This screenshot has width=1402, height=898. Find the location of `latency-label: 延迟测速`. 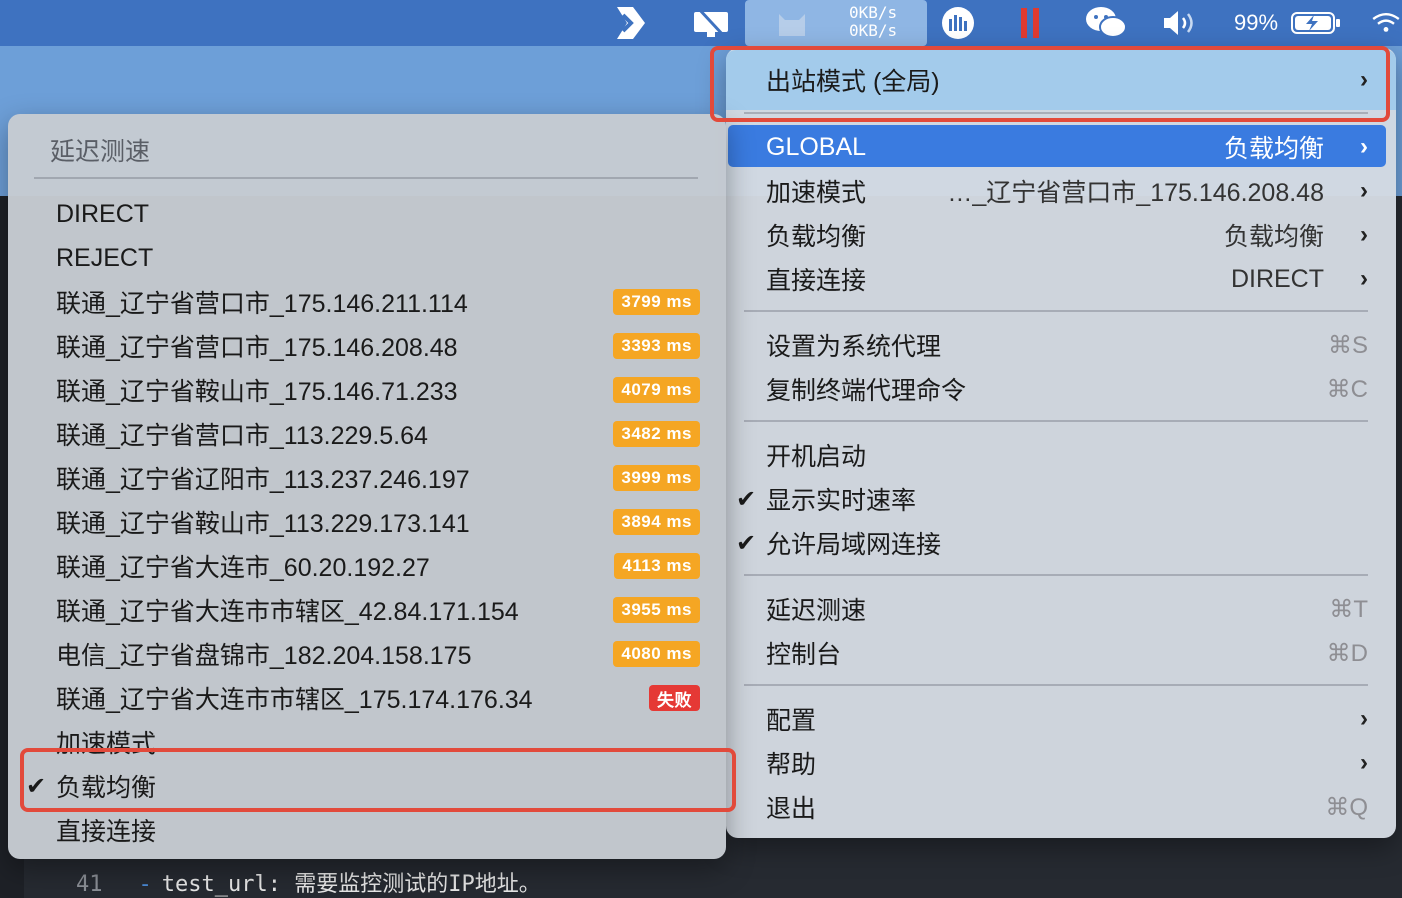

latency-label: 延迟测速 is located at coordinates (816, 611).